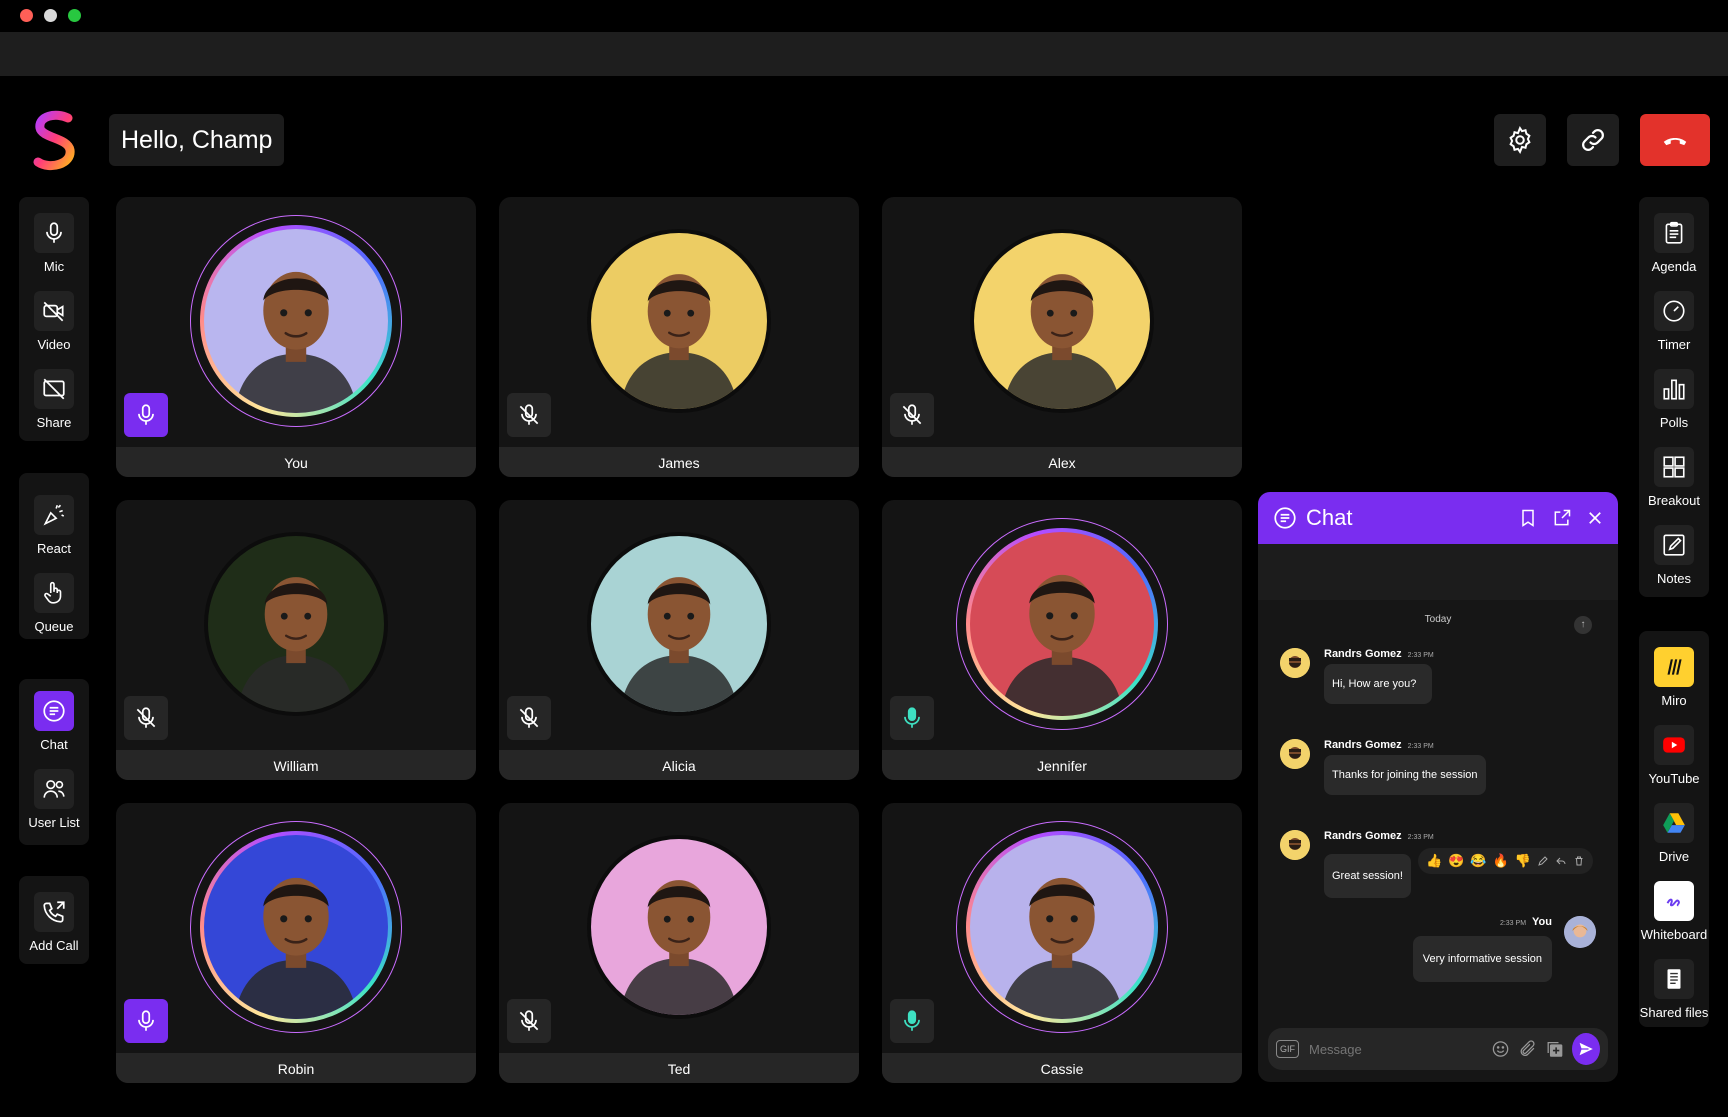 This screenshot has width=1728, height=1117. Describe the element at coordinates (1675, 140) in the screenshot. I see `end-call-button` at that location.